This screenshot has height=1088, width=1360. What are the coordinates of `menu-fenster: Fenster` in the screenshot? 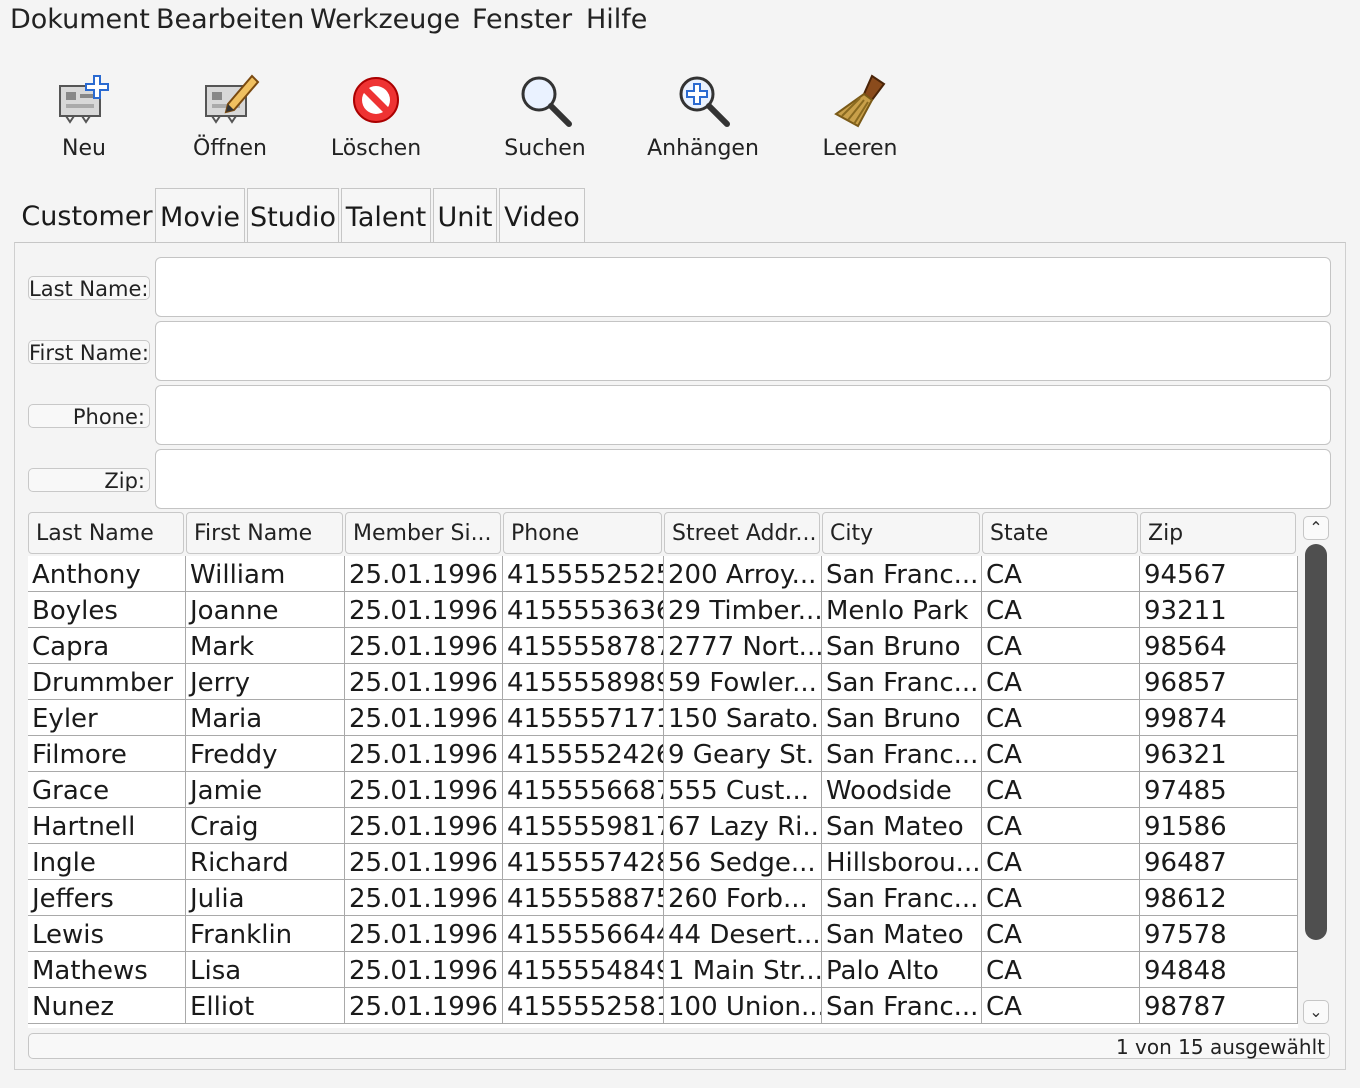 It's located at (522, 19).